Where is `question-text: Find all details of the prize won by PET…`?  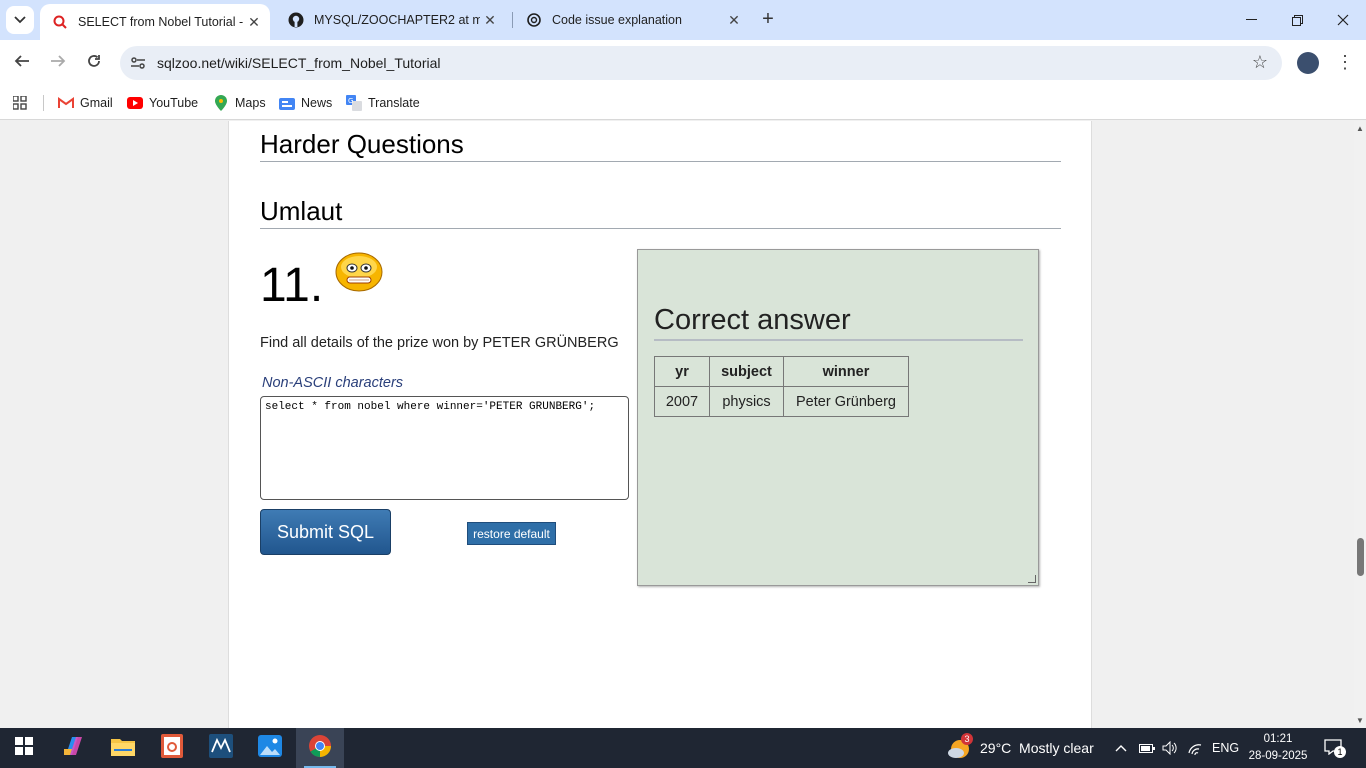
question-text: Find all details of the prize won by PET… is located at coordinates (439, 343).